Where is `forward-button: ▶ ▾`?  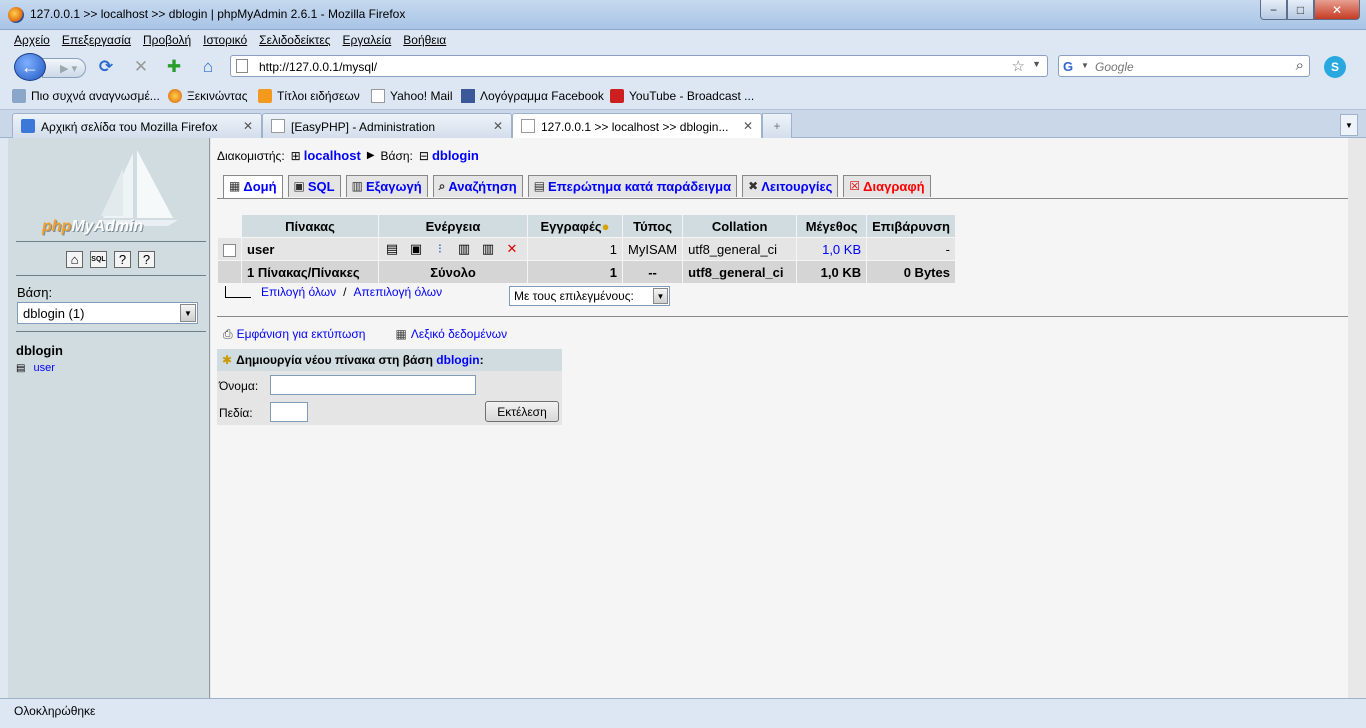
forward-button: ▶ ▾ is located at coordinates (64, 68).